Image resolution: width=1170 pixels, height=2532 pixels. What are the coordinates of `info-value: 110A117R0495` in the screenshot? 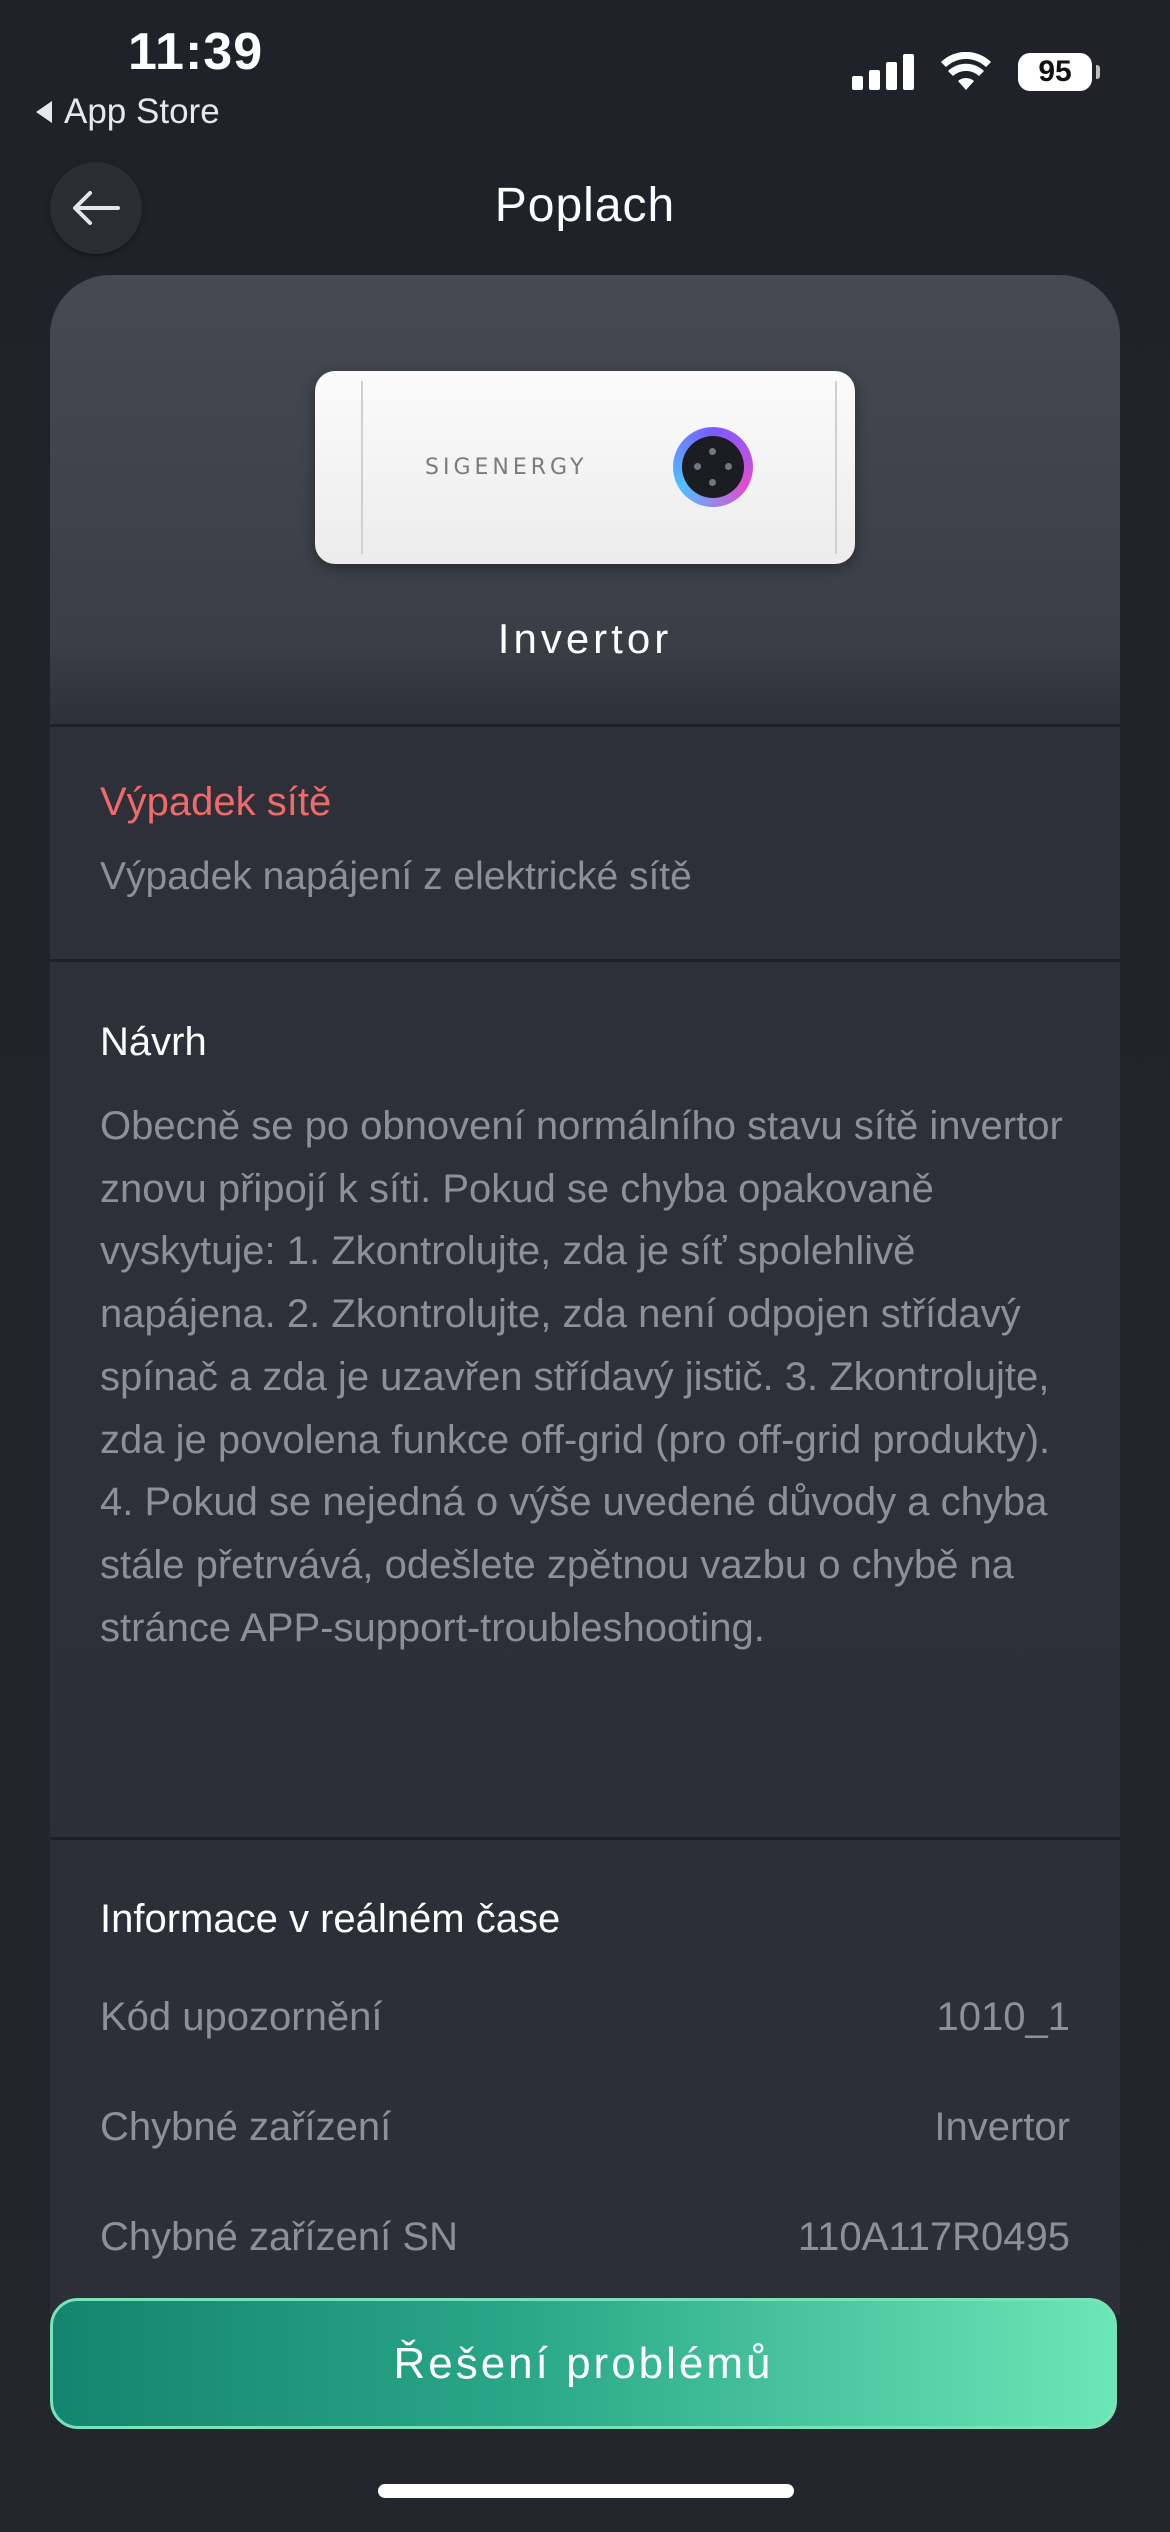 It's located at (933, 2237).